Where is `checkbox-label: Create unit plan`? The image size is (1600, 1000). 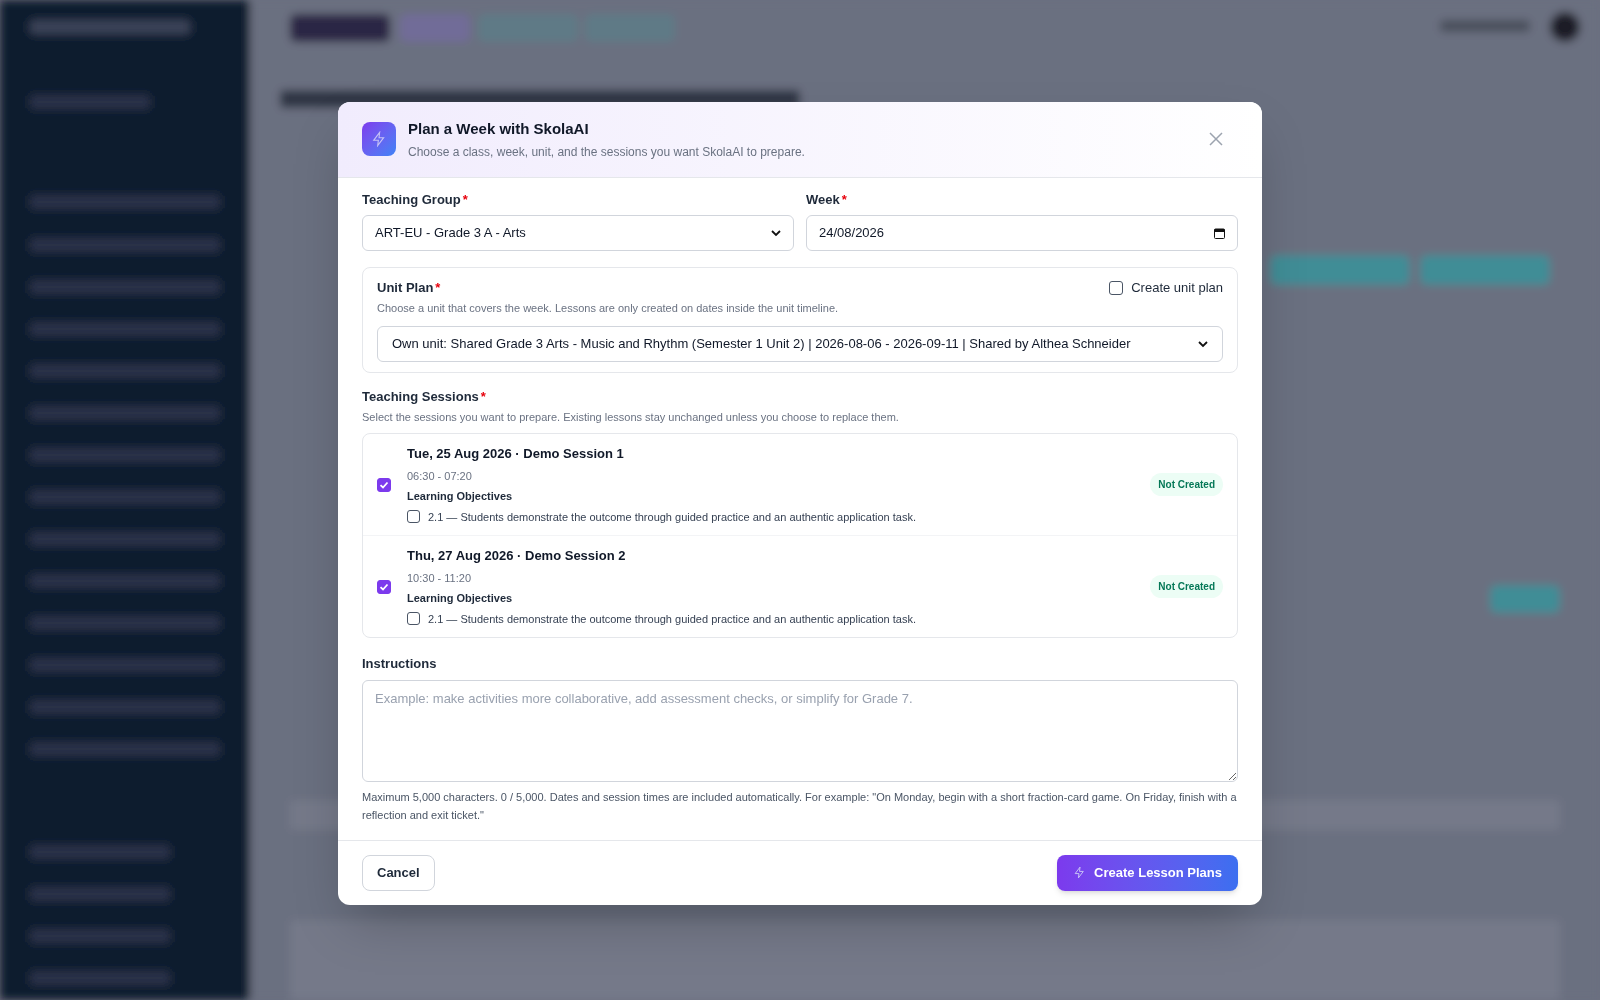 checkbox-label: Create unit plan is located at coordinates (1177, 288).